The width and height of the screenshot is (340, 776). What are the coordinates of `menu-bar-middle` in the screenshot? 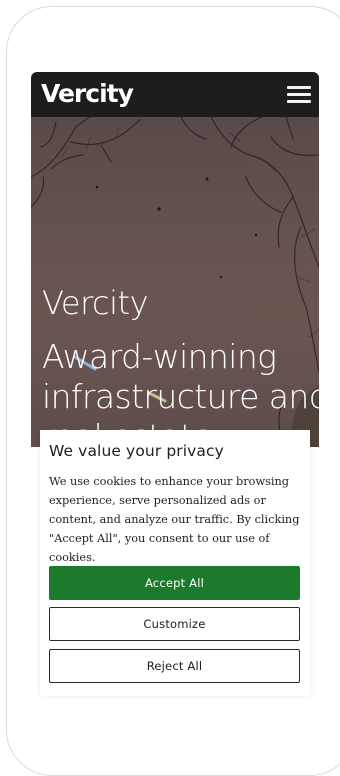 It's located at (299, 94).